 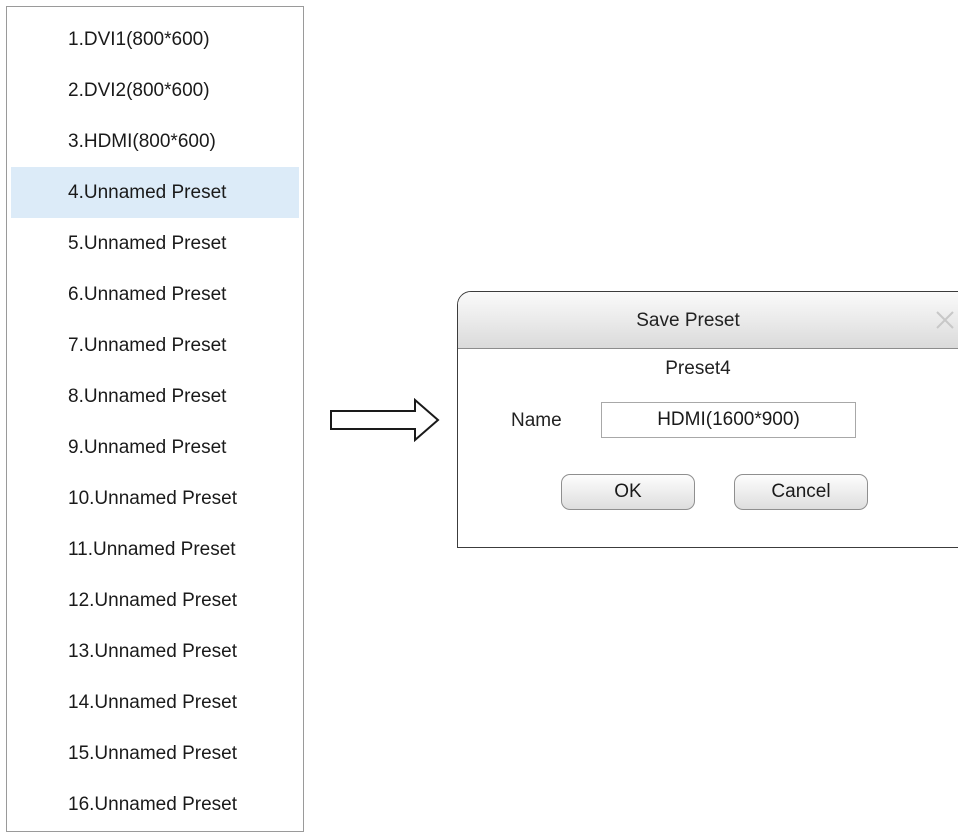 What do you see at coordinates (155, 90) in the screenshot?
I see `preset-item: 2.DVI2(800*600)` at bounding box center [155, 90].